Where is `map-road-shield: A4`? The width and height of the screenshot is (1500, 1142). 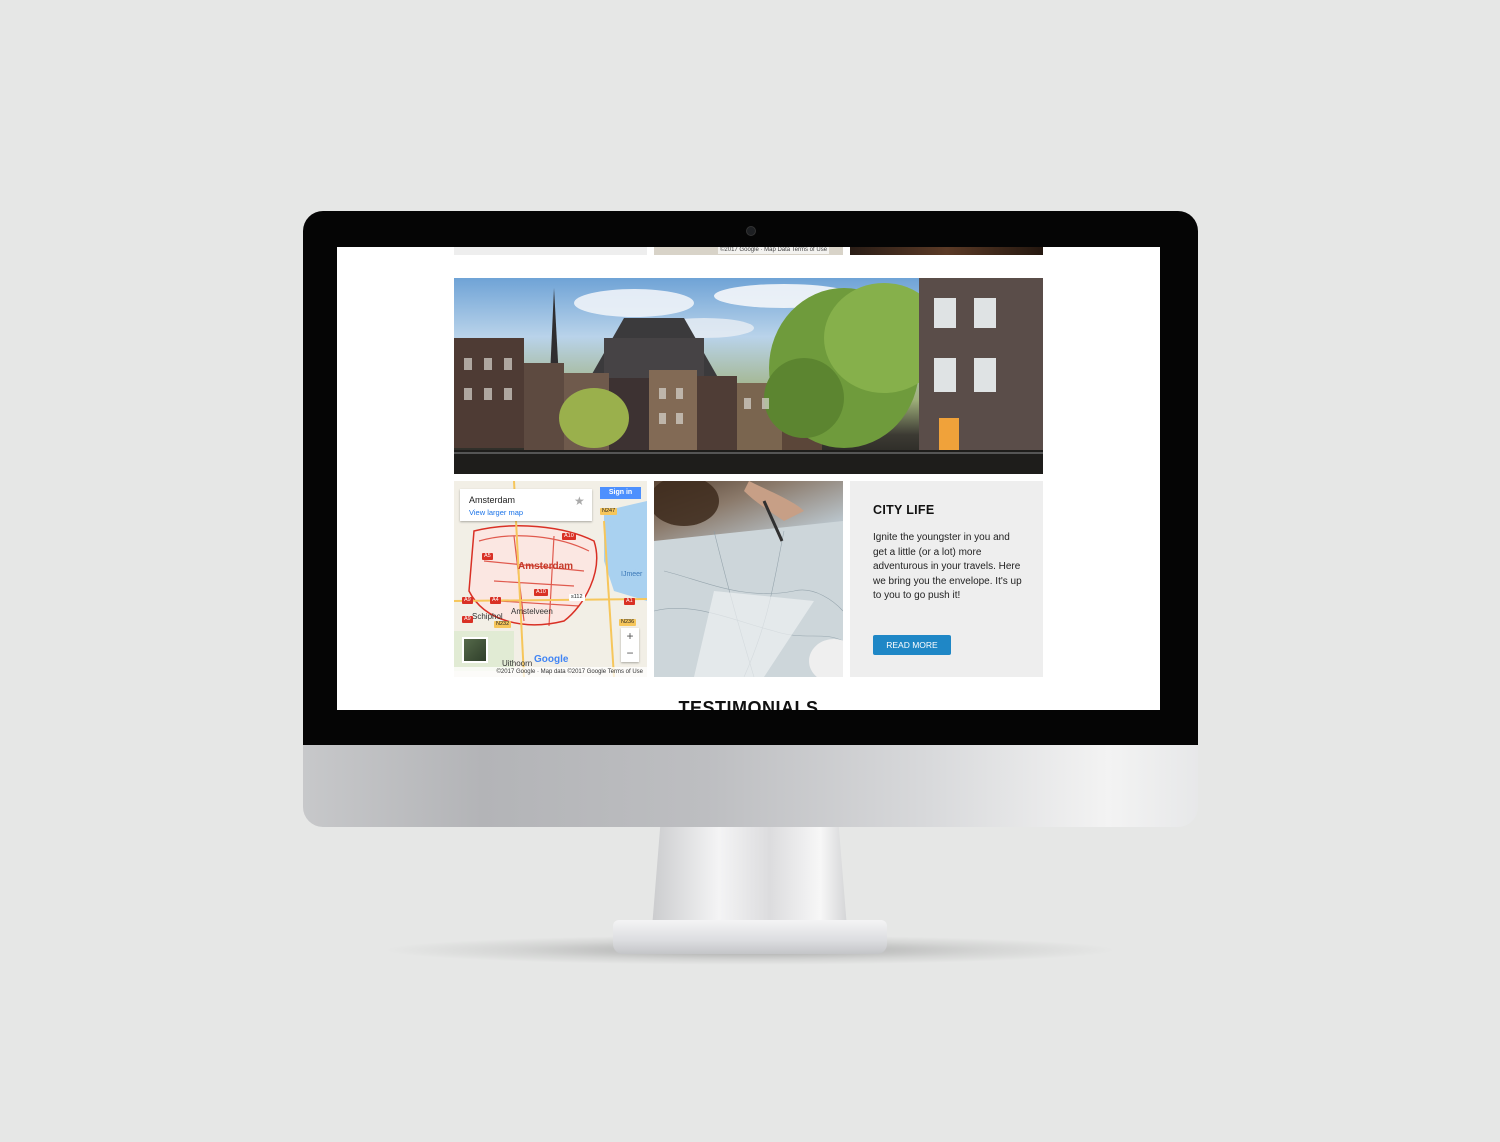
map-road-shield: A4 is located at coordinates (495, 600).